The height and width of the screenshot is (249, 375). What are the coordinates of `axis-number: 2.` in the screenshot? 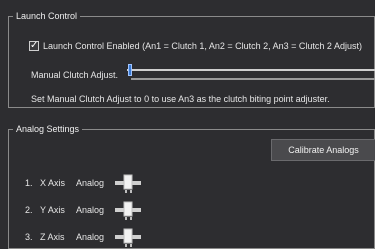 It's located at (29, 210).